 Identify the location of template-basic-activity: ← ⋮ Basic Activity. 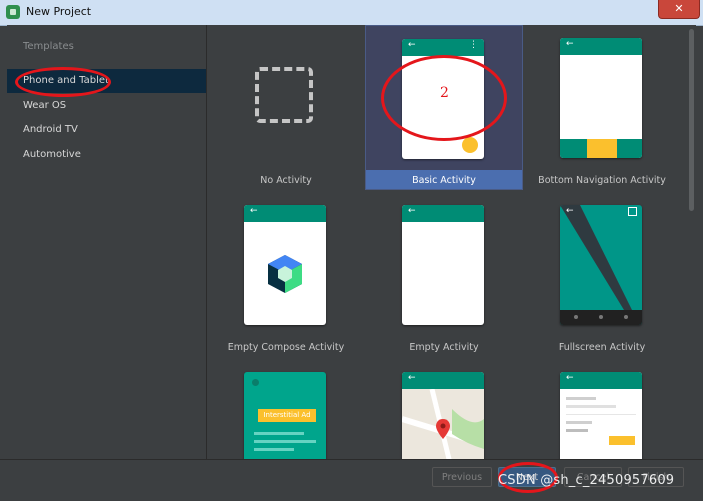
(444, 107).